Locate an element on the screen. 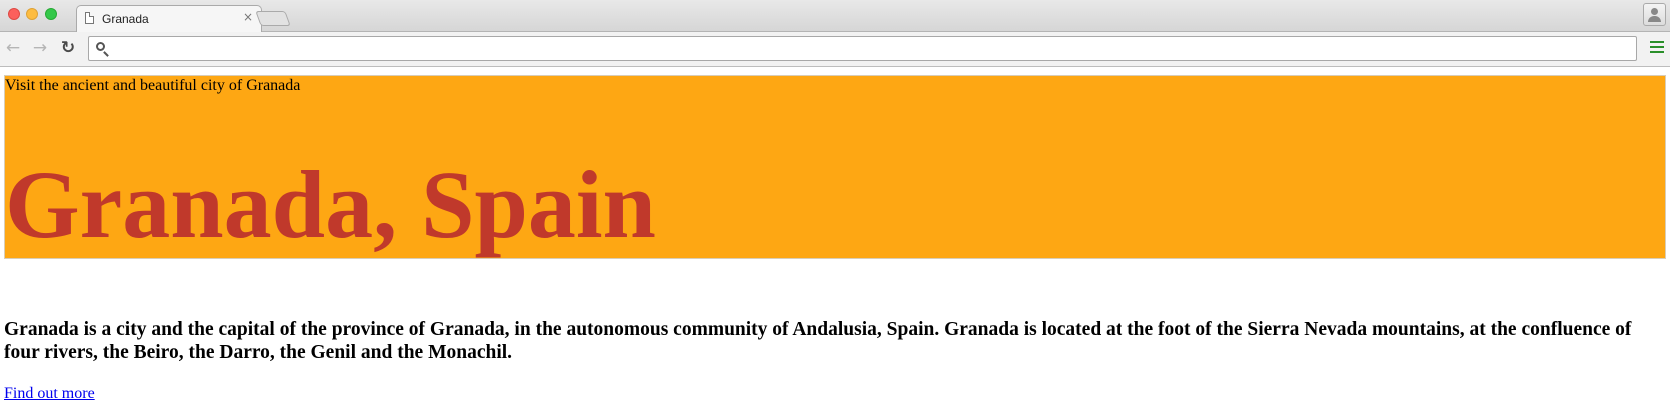  back-arrow-icon: ← is located at coordinates (13, 48).